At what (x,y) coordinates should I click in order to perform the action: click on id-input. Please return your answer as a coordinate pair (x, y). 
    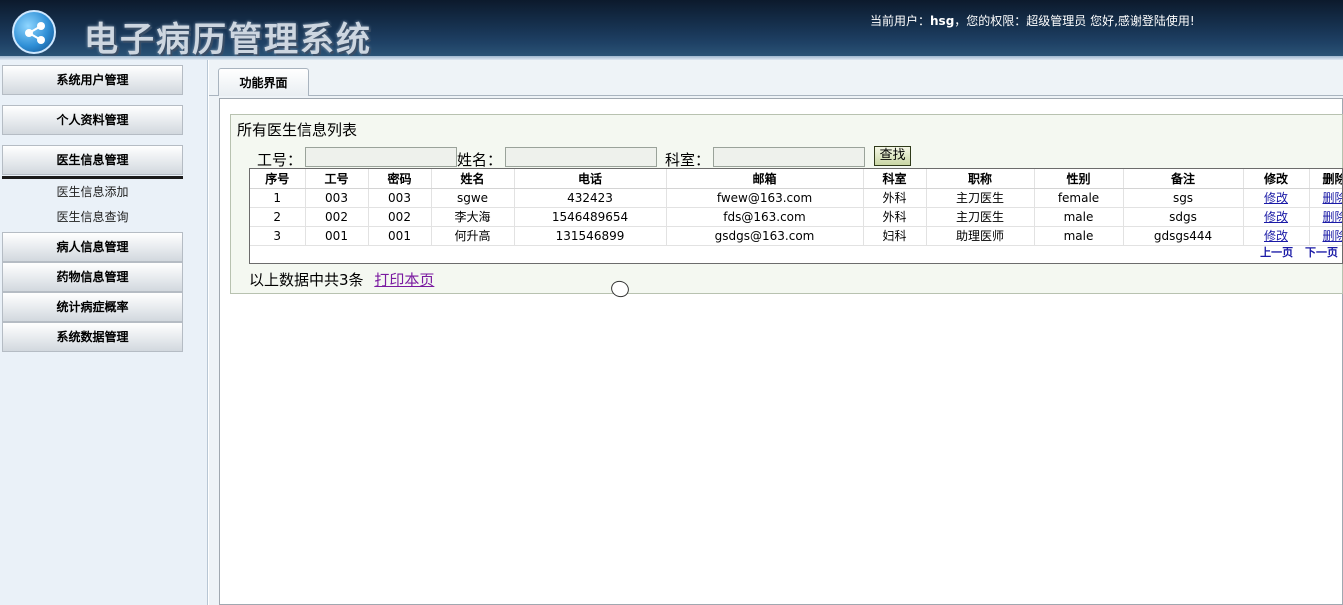
    Looking at the image, I should click on (381, 157).